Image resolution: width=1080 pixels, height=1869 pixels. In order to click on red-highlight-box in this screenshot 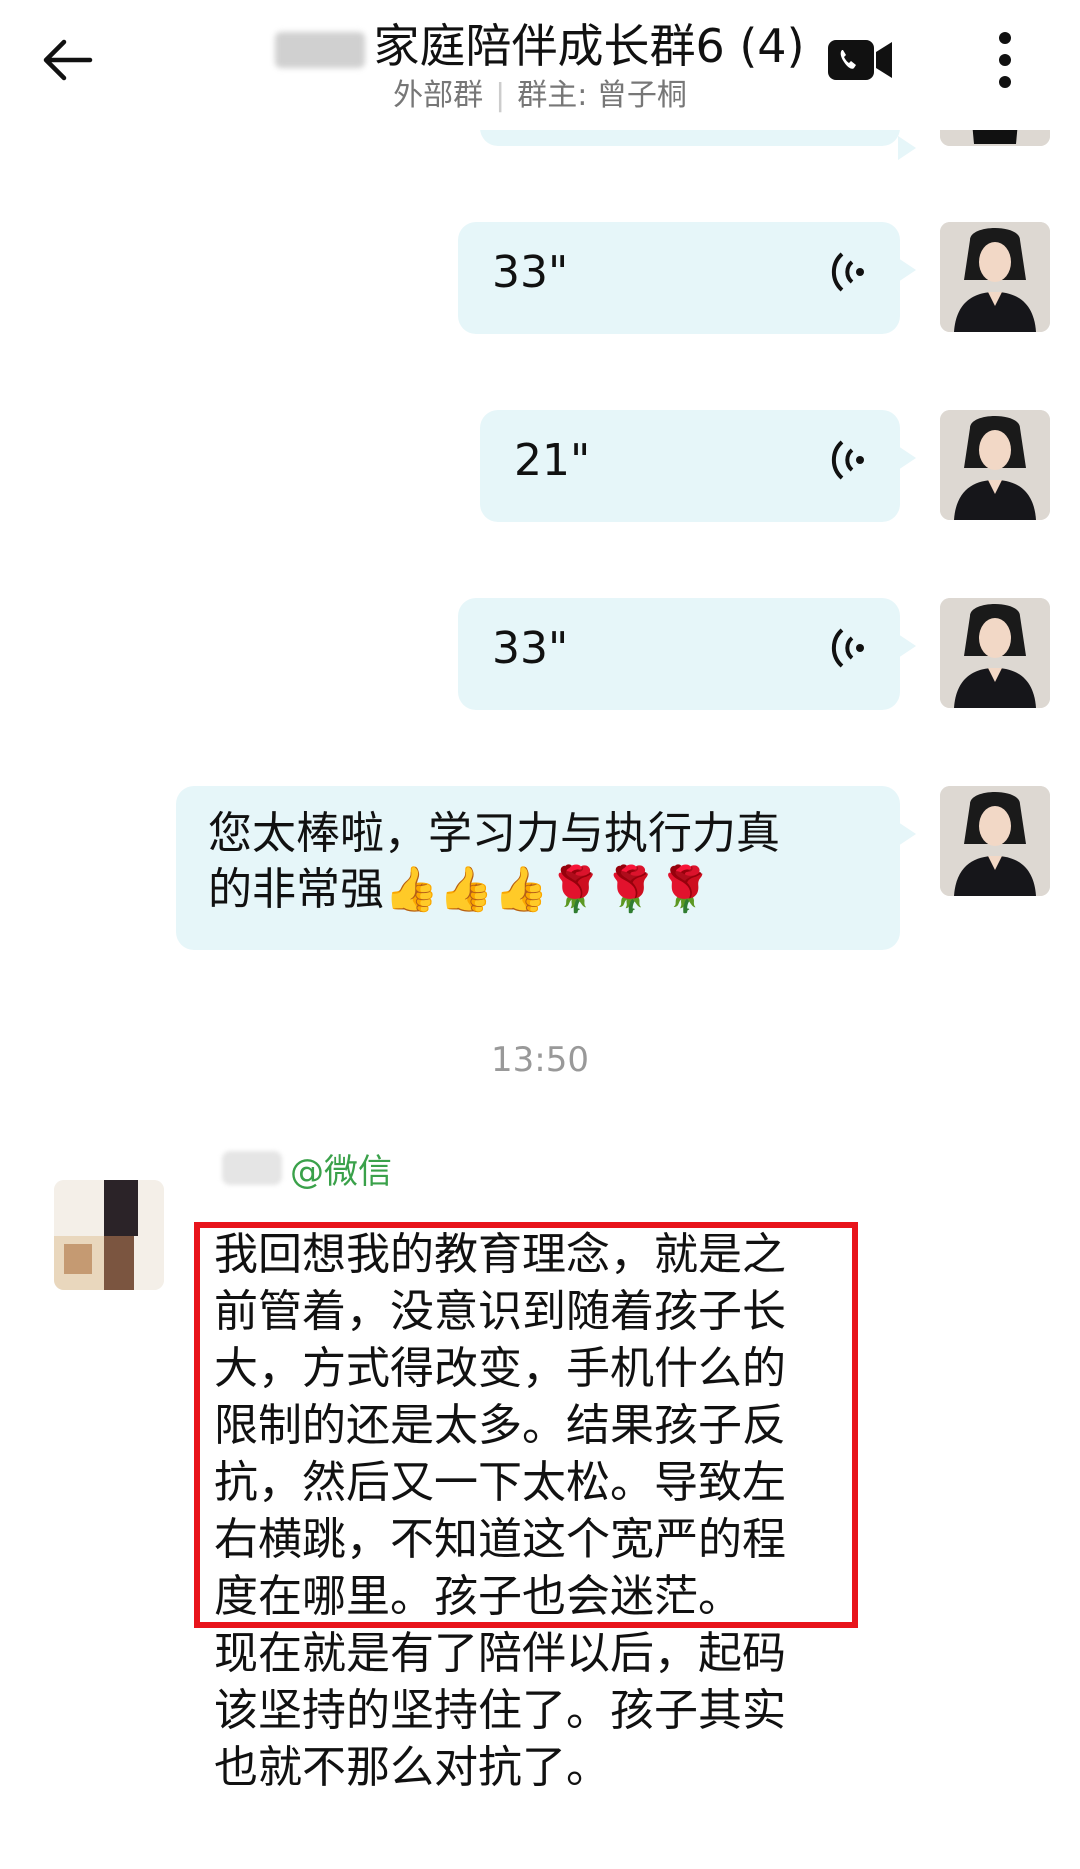, I will do `click(526, 1425)`.